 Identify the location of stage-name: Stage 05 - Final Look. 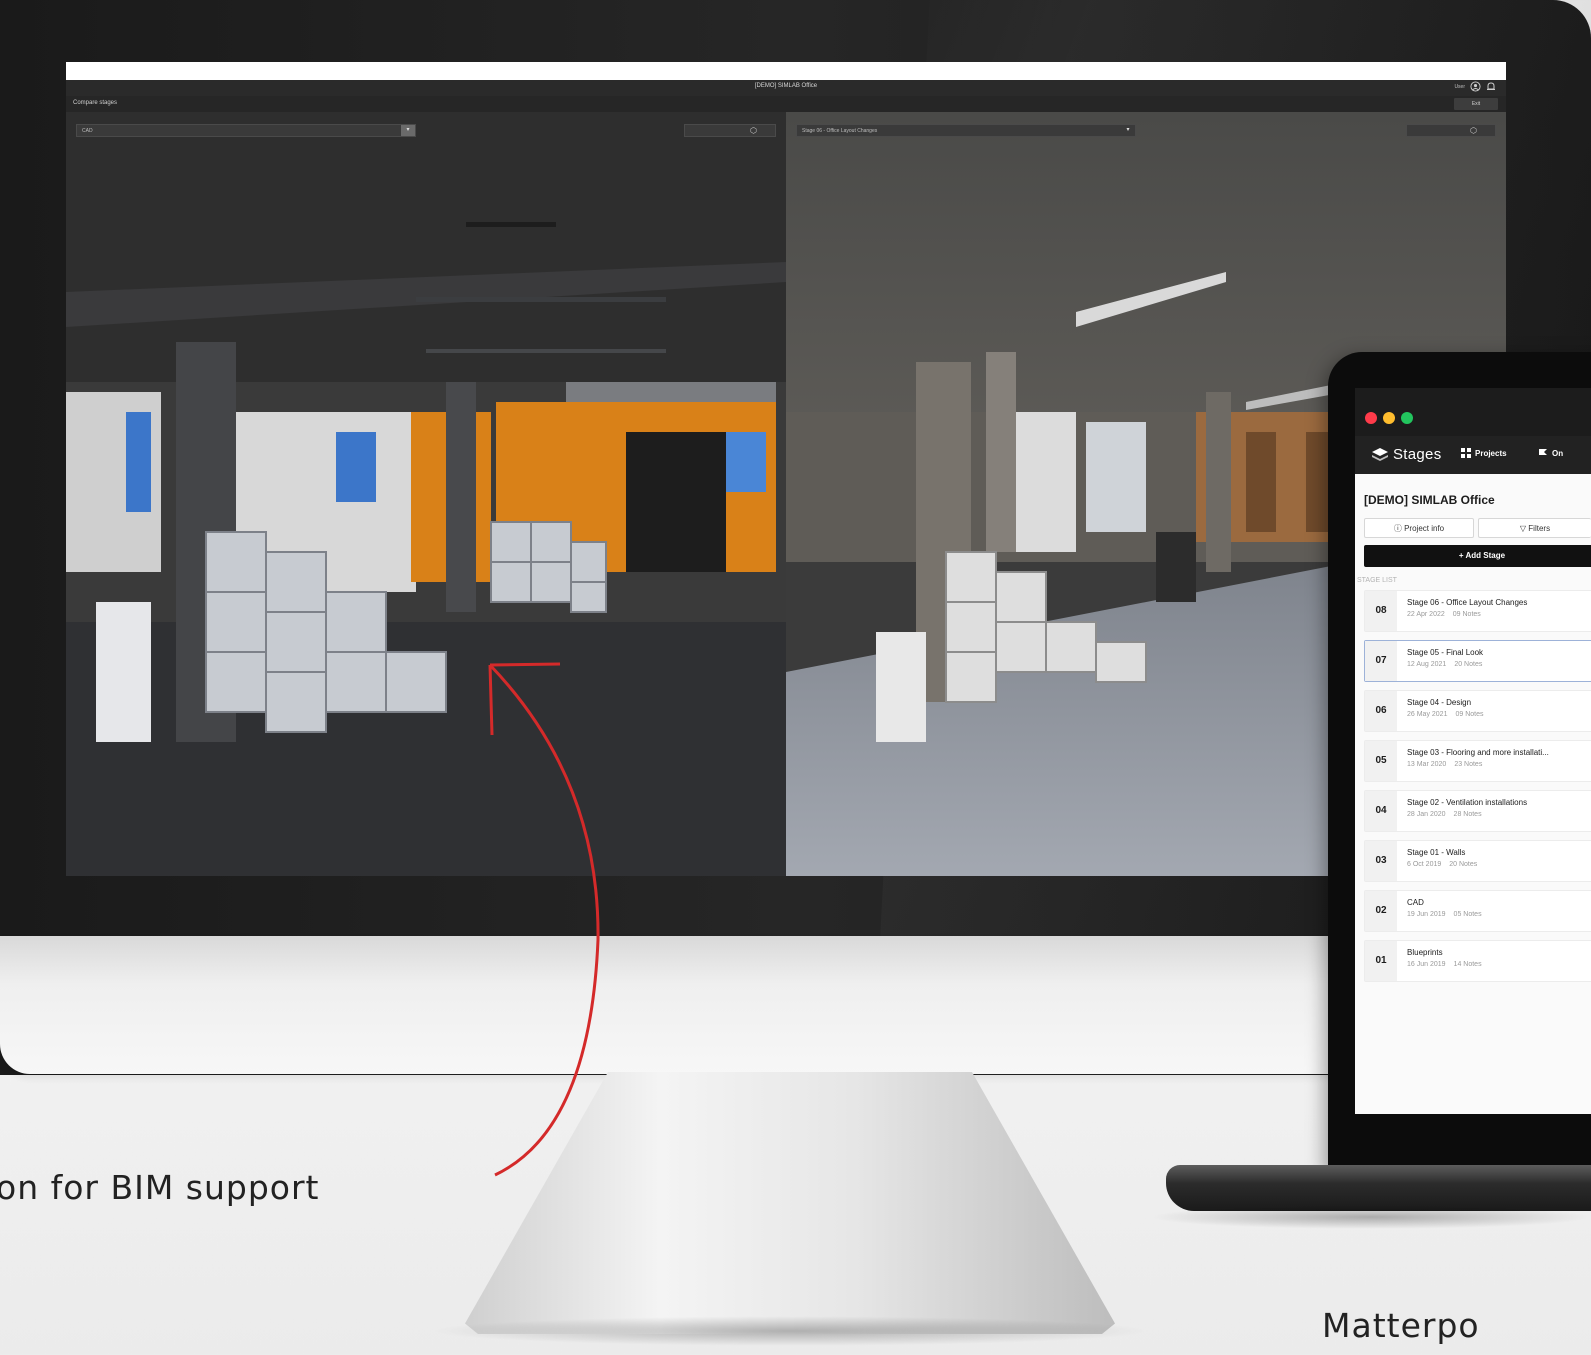
(1445, 652).